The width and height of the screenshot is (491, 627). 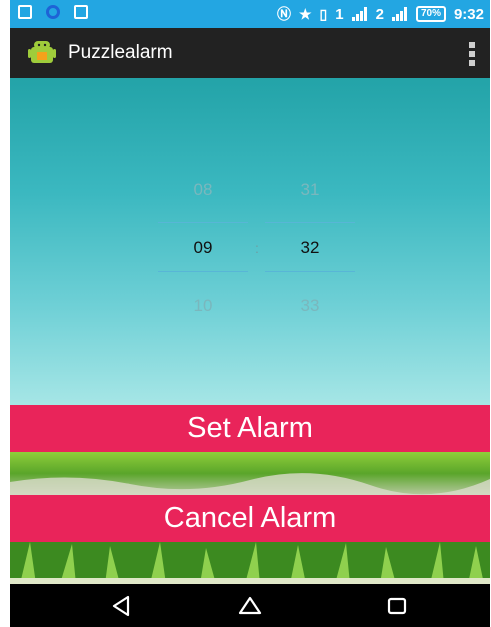 I want to click on minute-picker: 31 32 33, so click(x=310, y=248).